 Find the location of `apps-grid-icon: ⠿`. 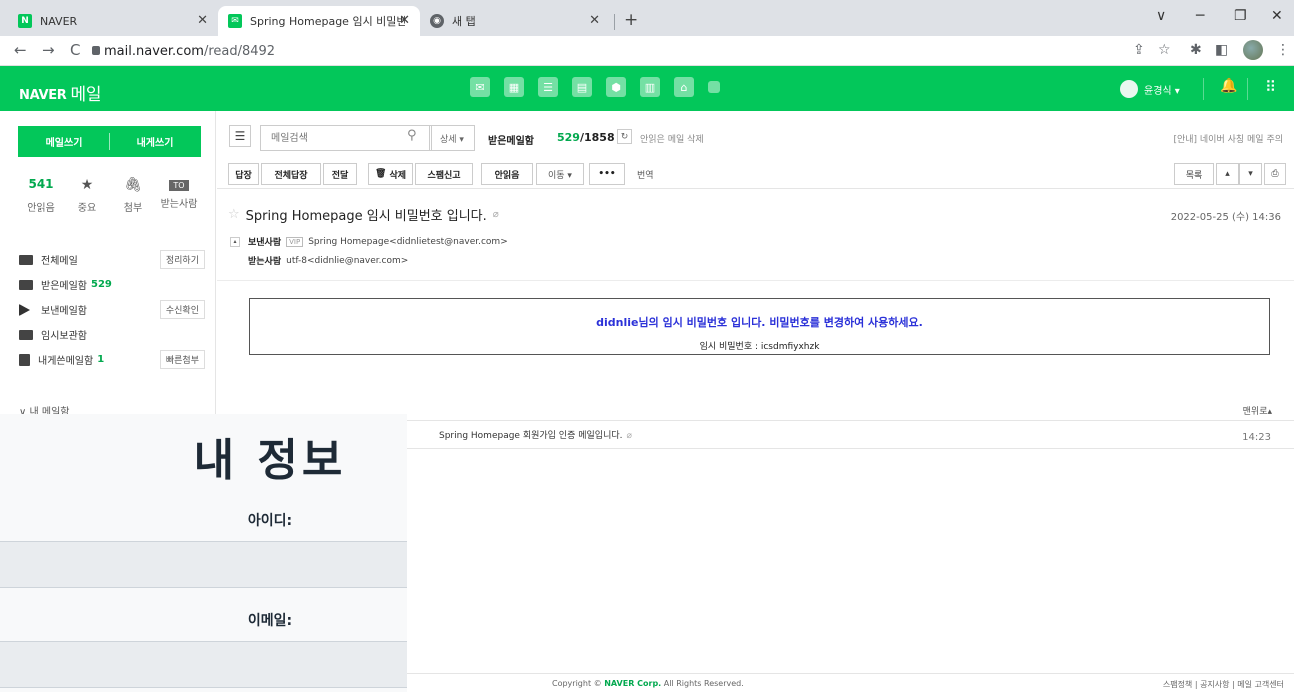

apps-grid-icon: ⠿ is located at coordinates (1270, 87).